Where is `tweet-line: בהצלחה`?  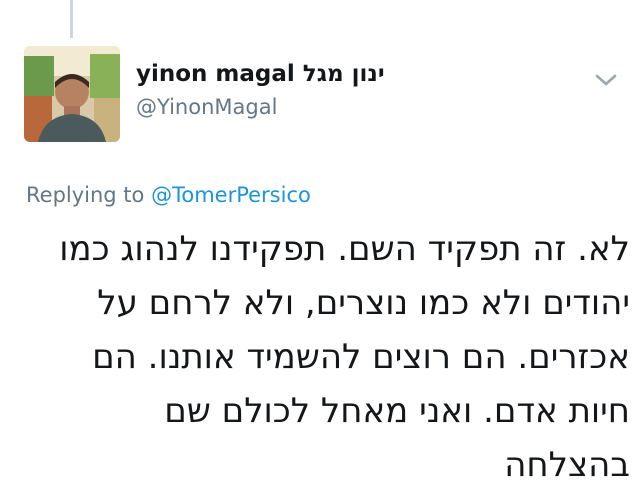 tweet-line: בהצלחה is located at coordinates (567, 465).